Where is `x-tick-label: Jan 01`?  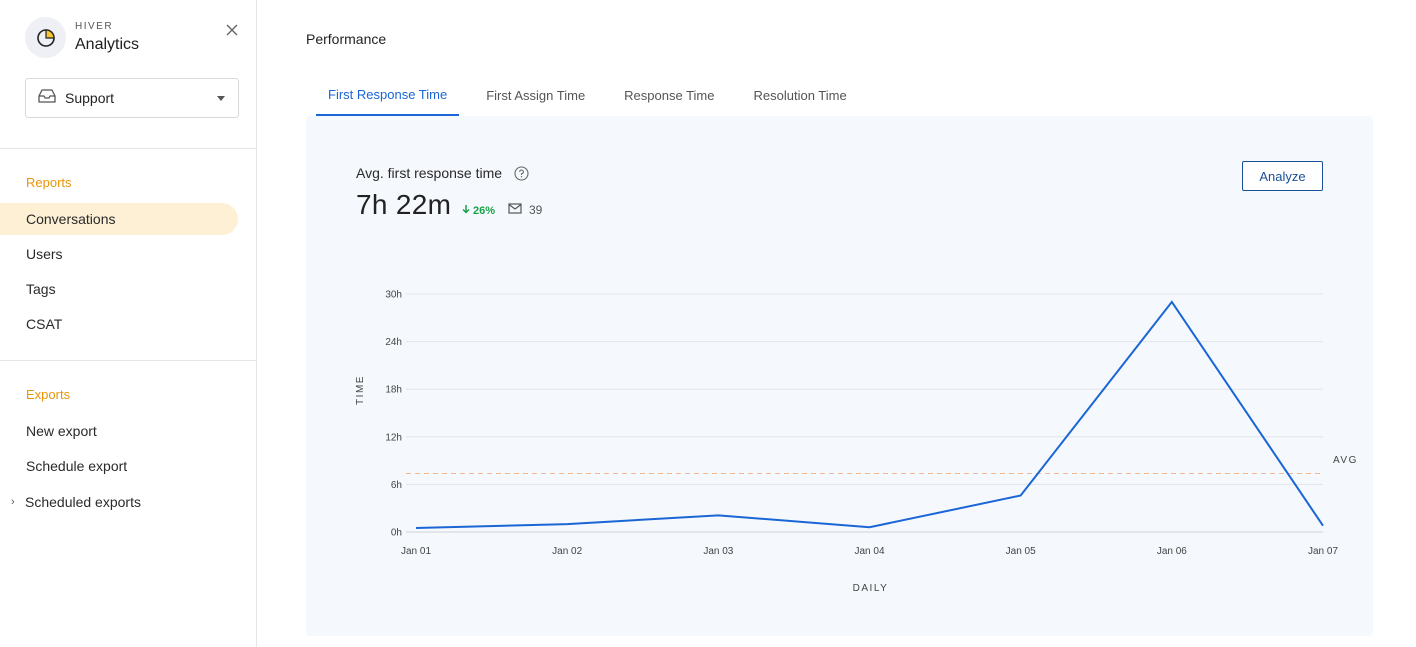
x-tick-label: Jan 01 is located at coordinates (416, 551).